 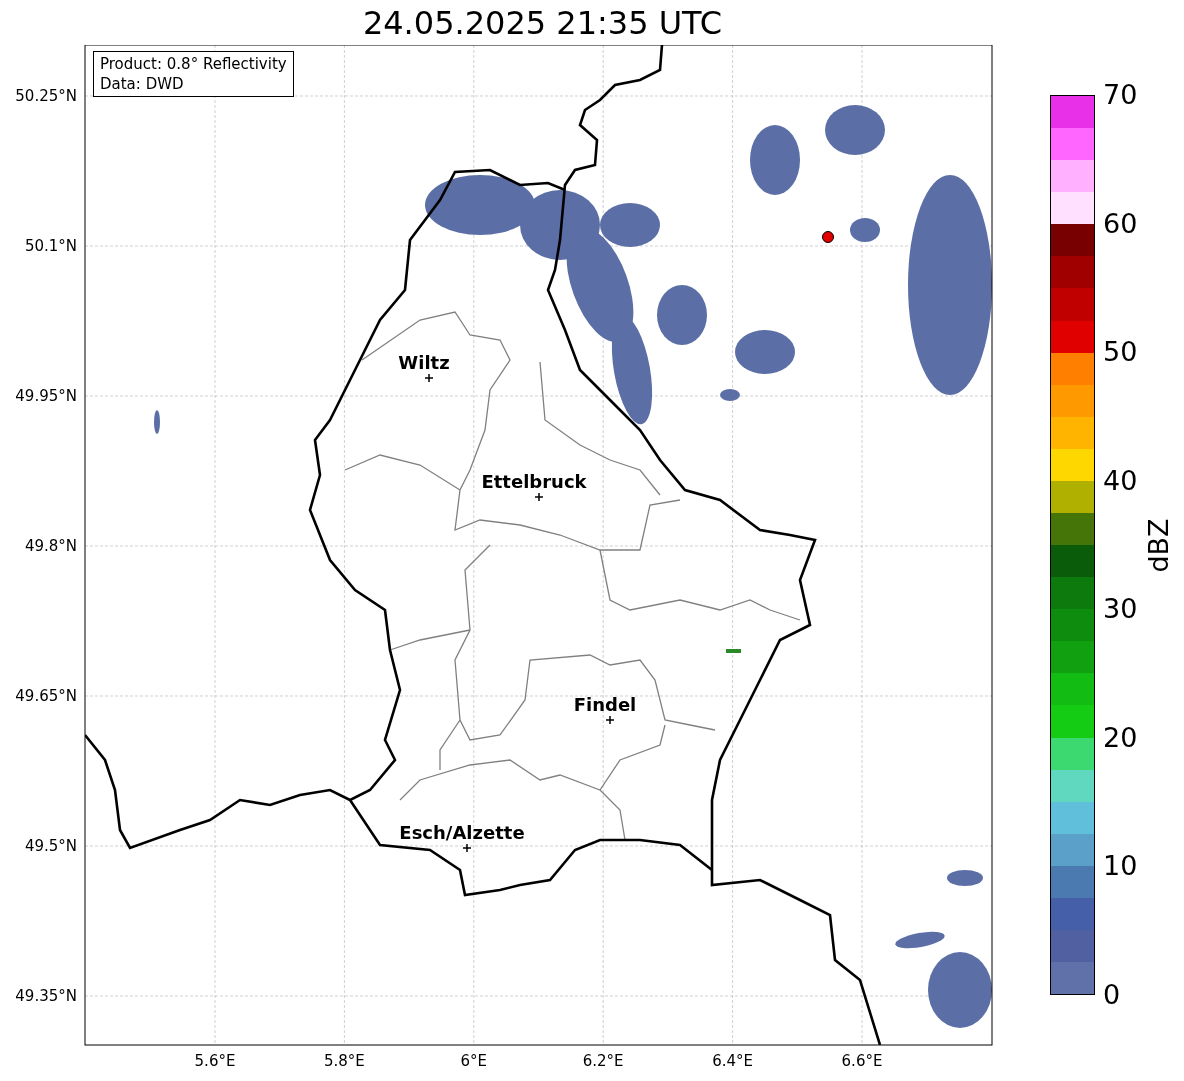 What do you see at coordinates (1120, 609) in the screenshot?
I see `colorbar-tick-label: 30` at bounding box center [1120, 609].